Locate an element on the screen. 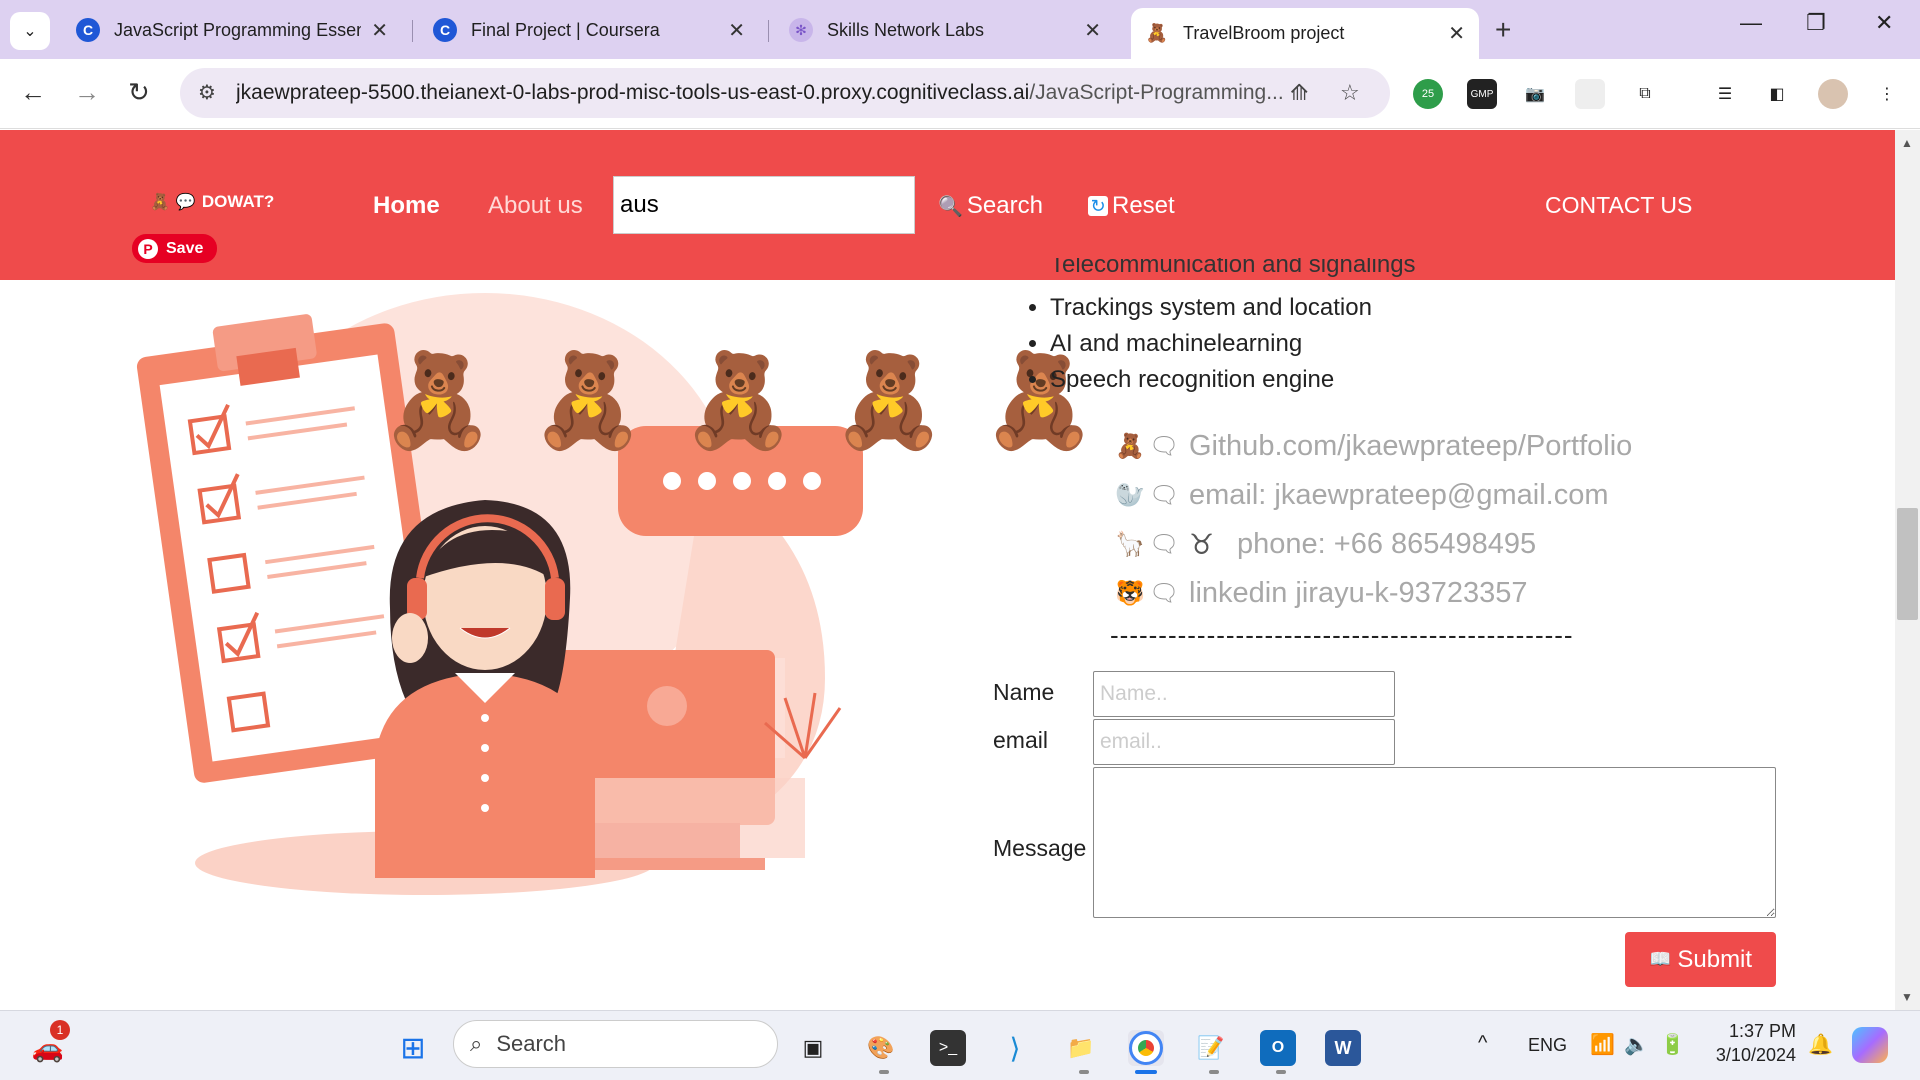  contact-text: phone: +66 865498495 is located at coordinates (1387, 544).